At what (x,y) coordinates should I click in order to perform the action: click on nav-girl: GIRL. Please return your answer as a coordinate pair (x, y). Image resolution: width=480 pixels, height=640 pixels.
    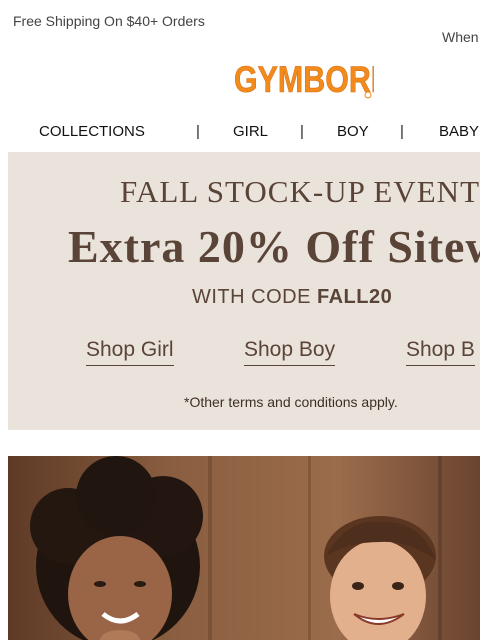
    Looking at the image, I should click on (250, 131).